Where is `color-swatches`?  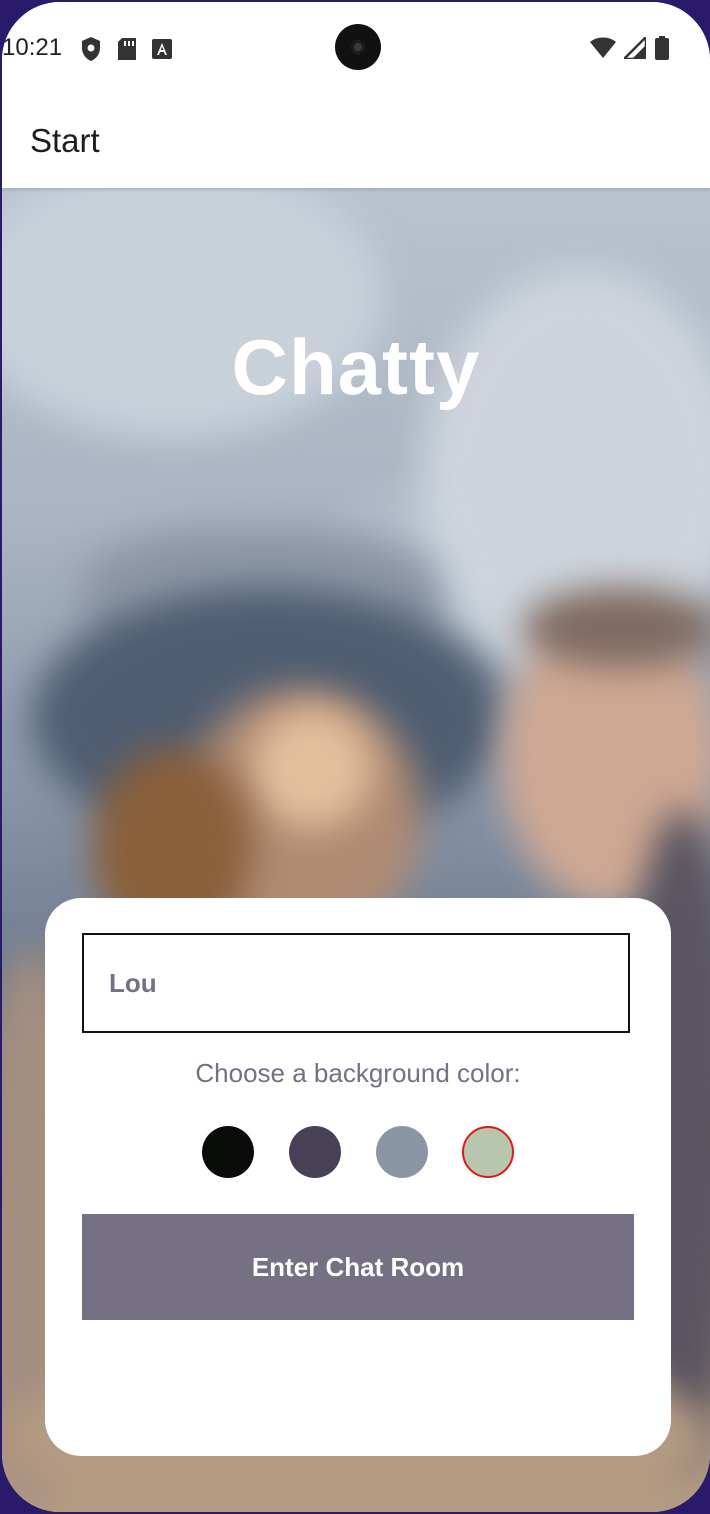
color-swatches is located at coordinates (358, 1154).